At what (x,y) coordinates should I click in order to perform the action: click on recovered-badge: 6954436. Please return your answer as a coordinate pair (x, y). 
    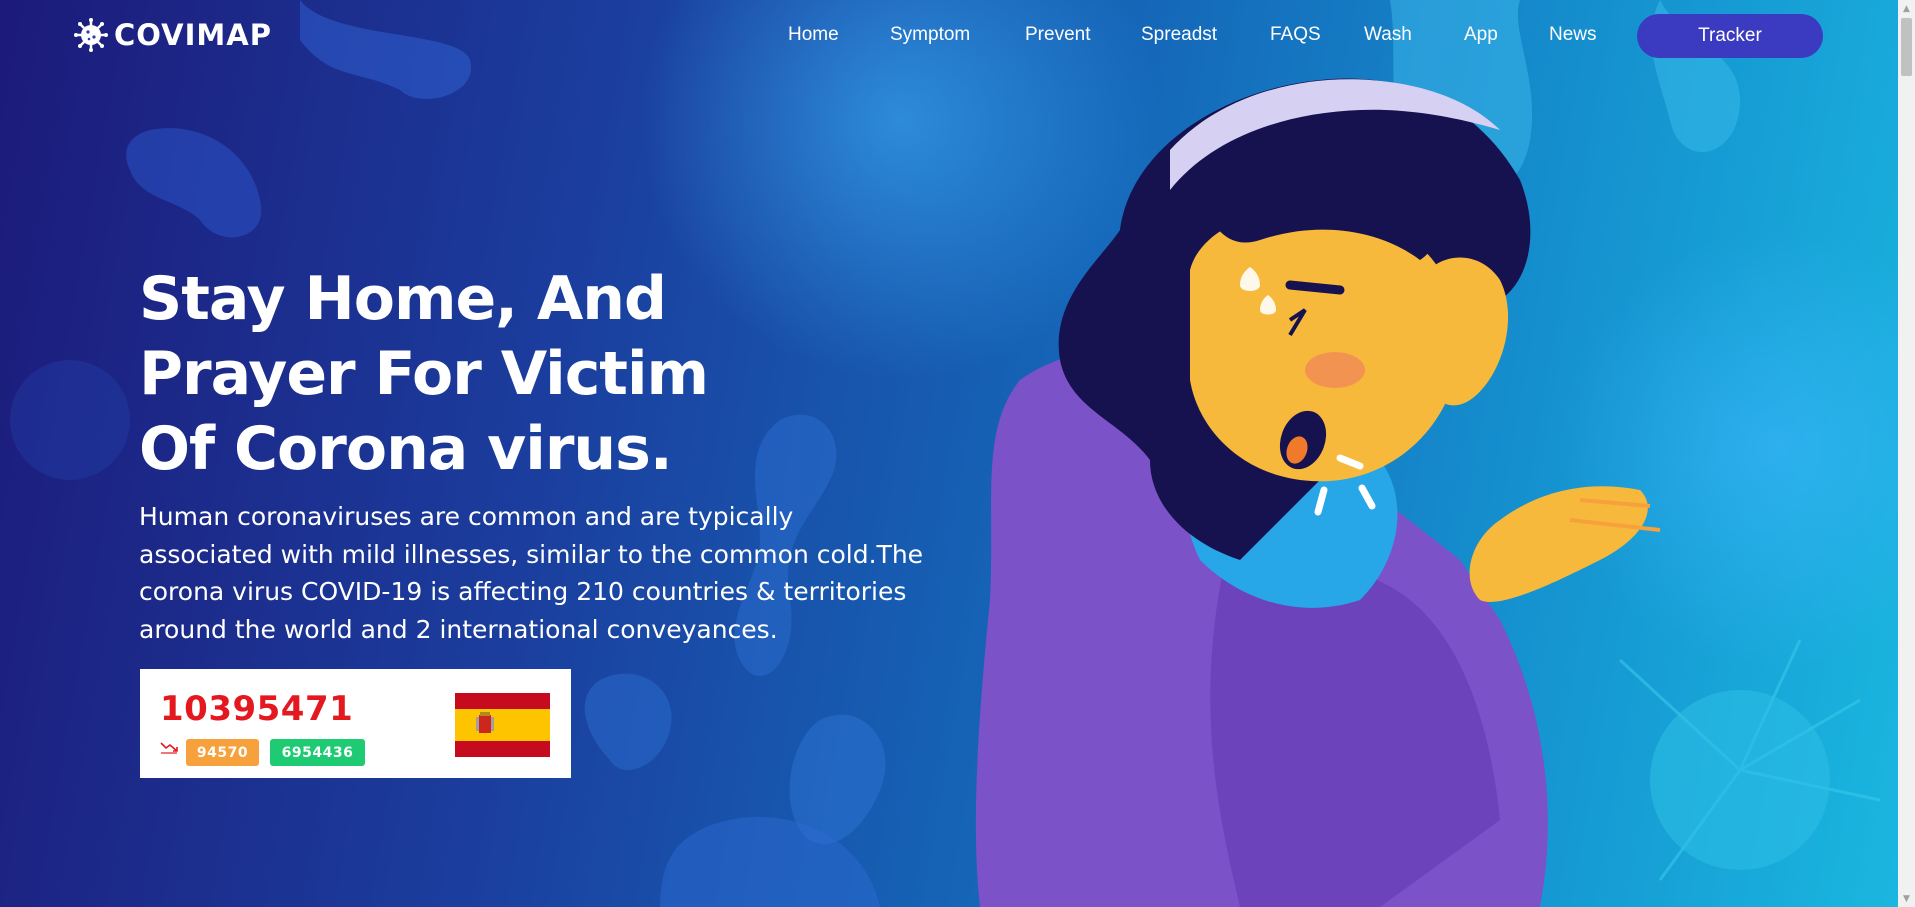
    Looking at the image, I should click on (317, 752).